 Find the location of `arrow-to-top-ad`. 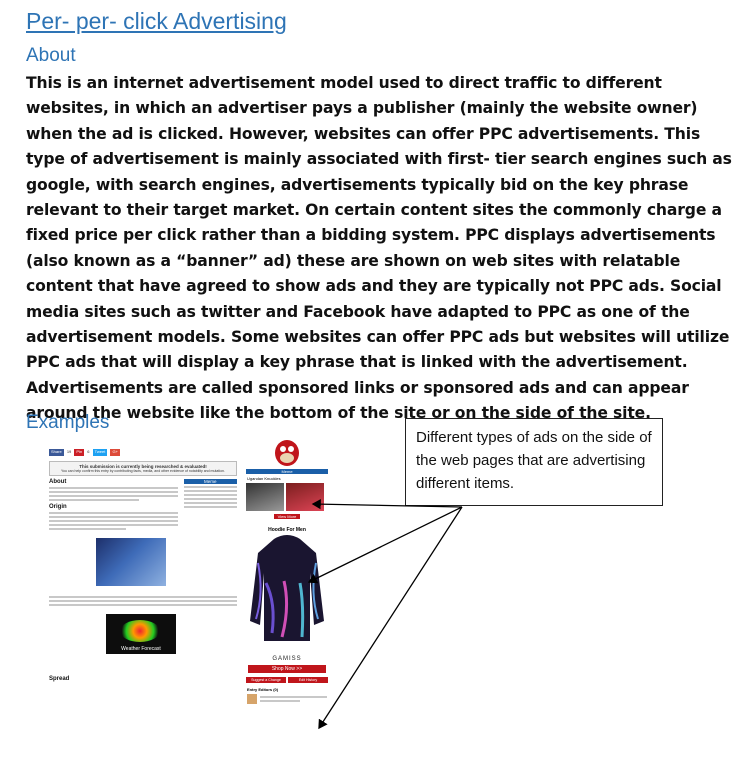

arrow-to-top-ad is located at coordinates (387, 504).